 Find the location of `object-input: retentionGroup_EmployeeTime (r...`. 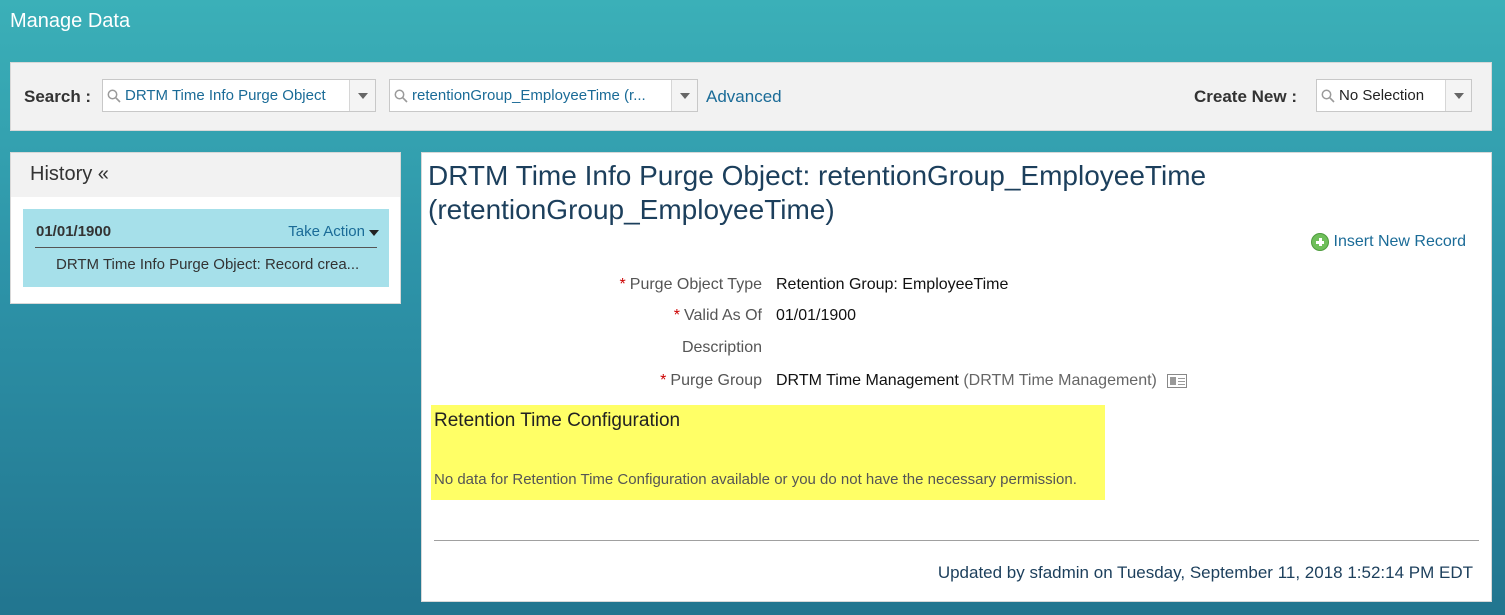

object-input: retentionGroup_EmployeeTime (r... is located at coordinates (541, 95).